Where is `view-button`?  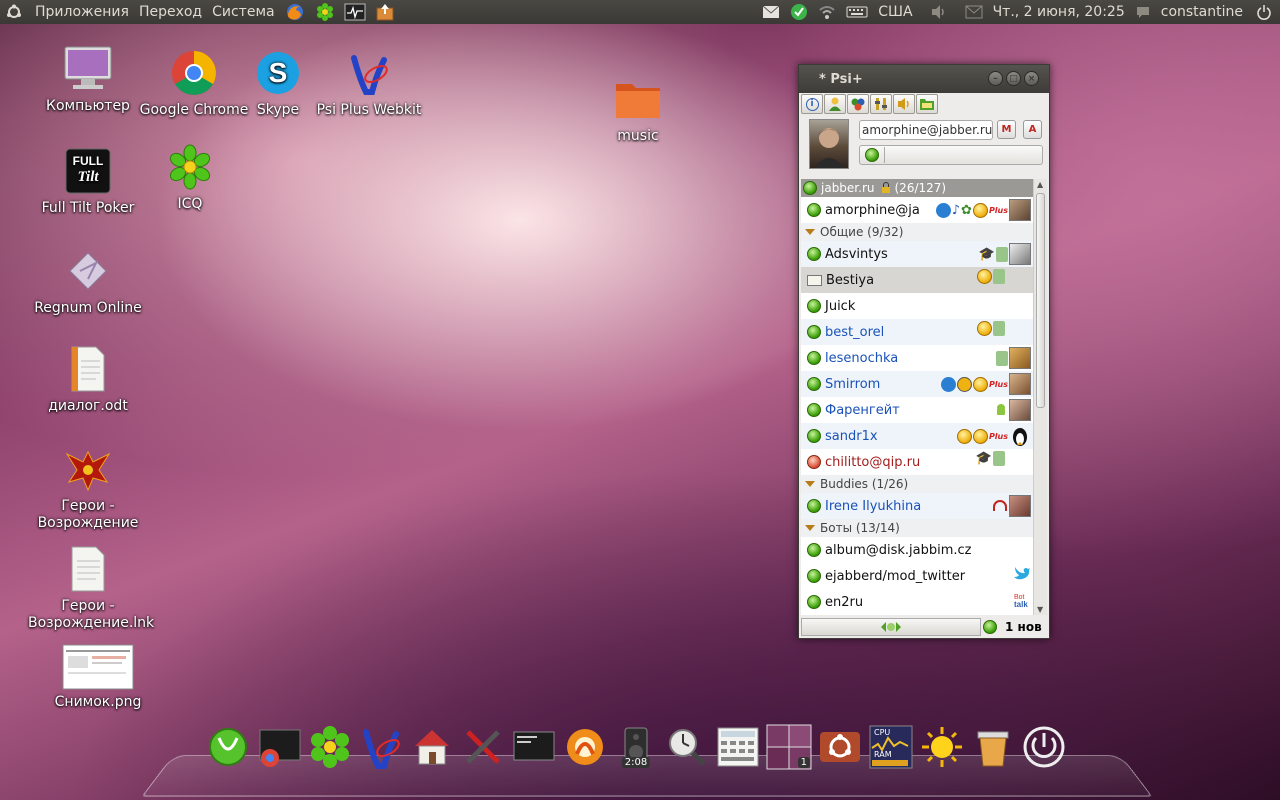 view-button is located at coordinates (927, 104).